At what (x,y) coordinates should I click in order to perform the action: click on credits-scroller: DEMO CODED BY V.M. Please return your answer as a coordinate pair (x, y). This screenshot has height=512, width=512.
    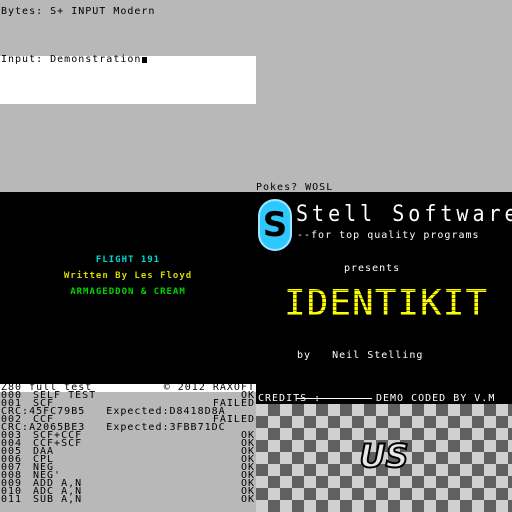
    Looking at the image, I should click on (436, 398).